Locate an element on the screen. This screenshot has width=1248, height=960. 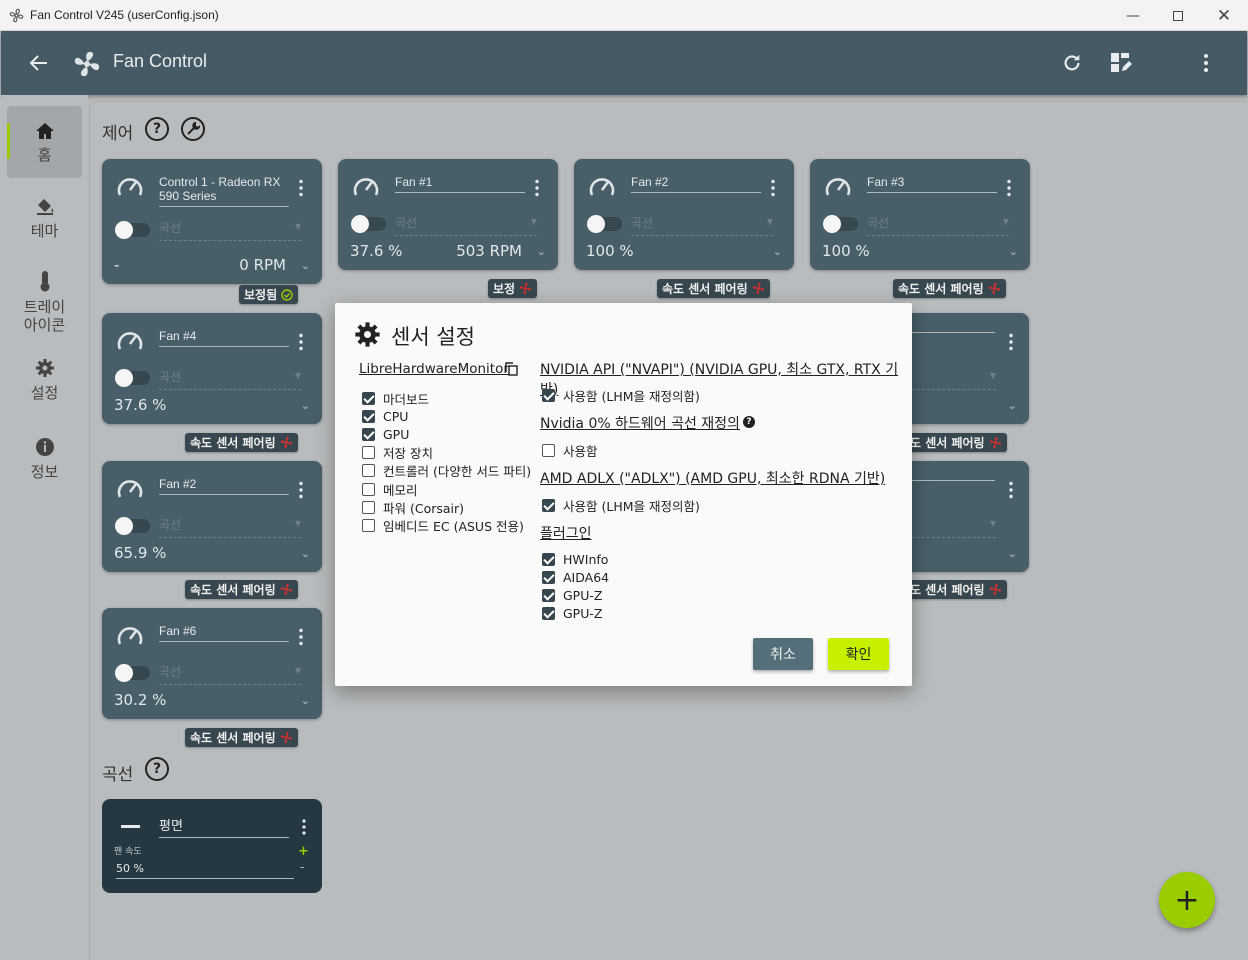
nvidia-zero-enable-row: 사용함 is located at coordinates (570, 450).